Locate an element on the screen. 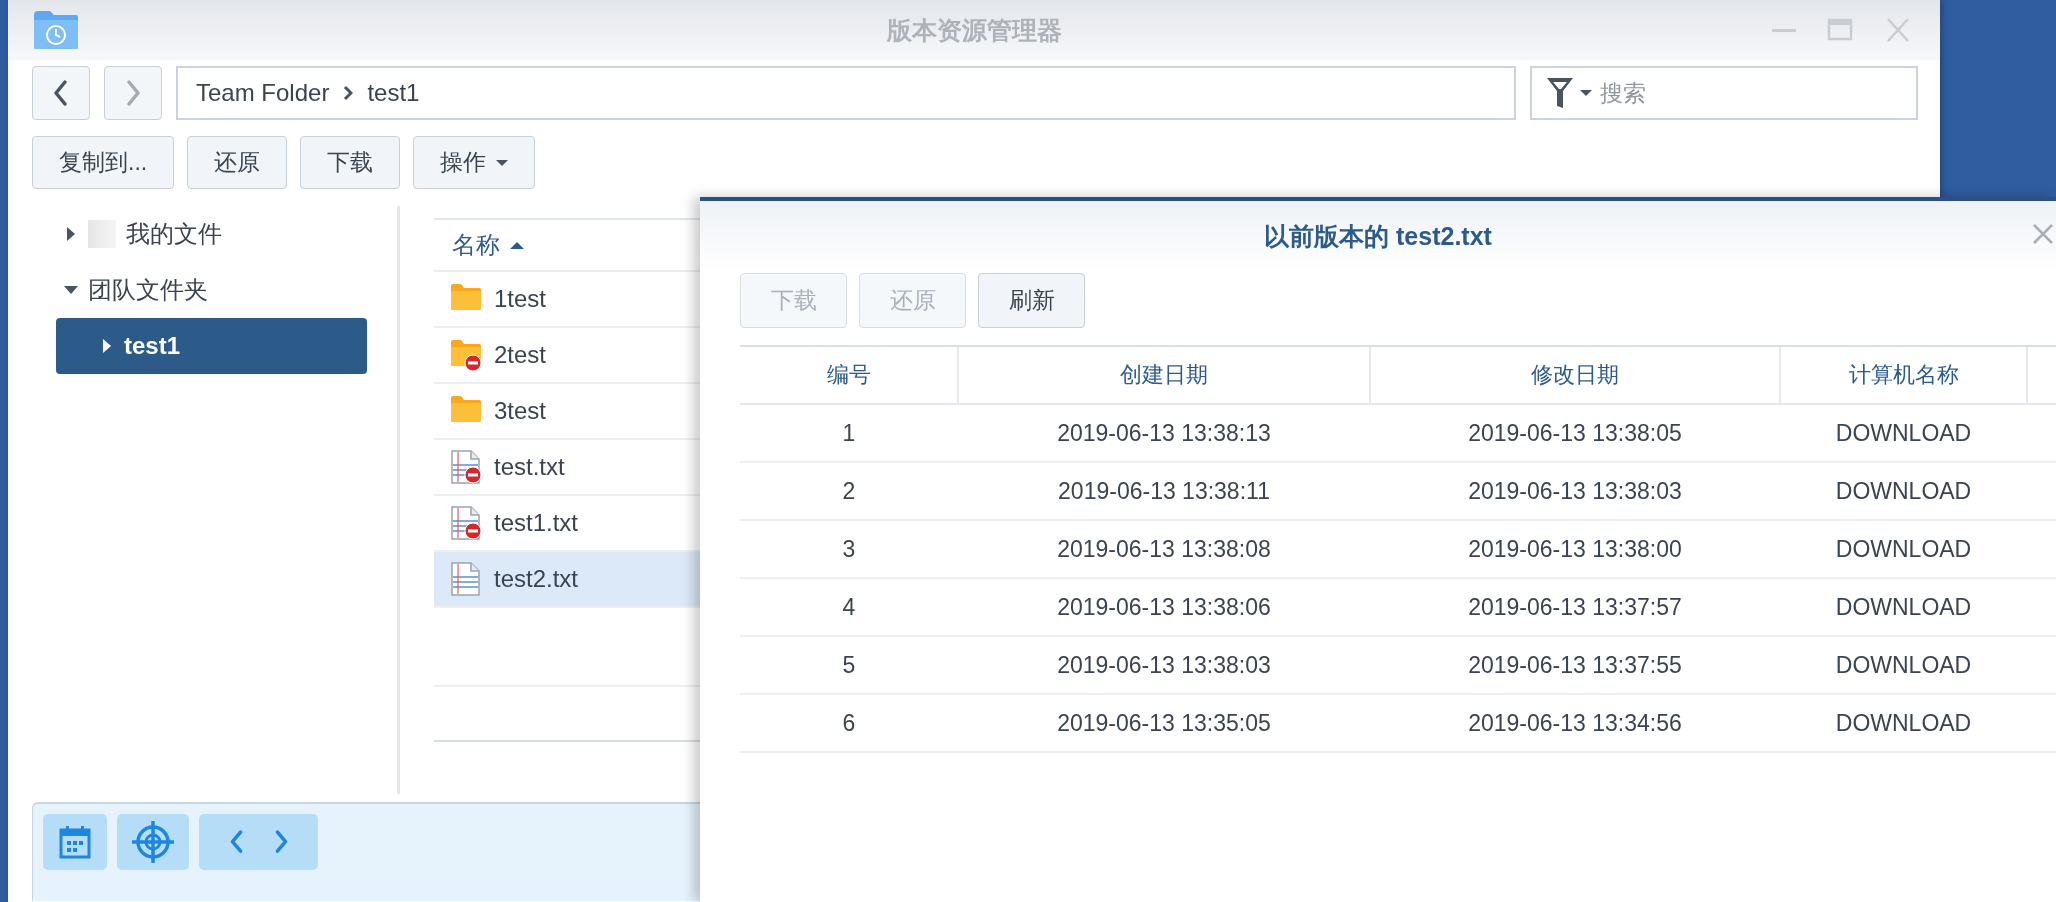 Image resolution: width=2056 pixels, height=902 pixels. locate-button is located at coordinates (153, 842).